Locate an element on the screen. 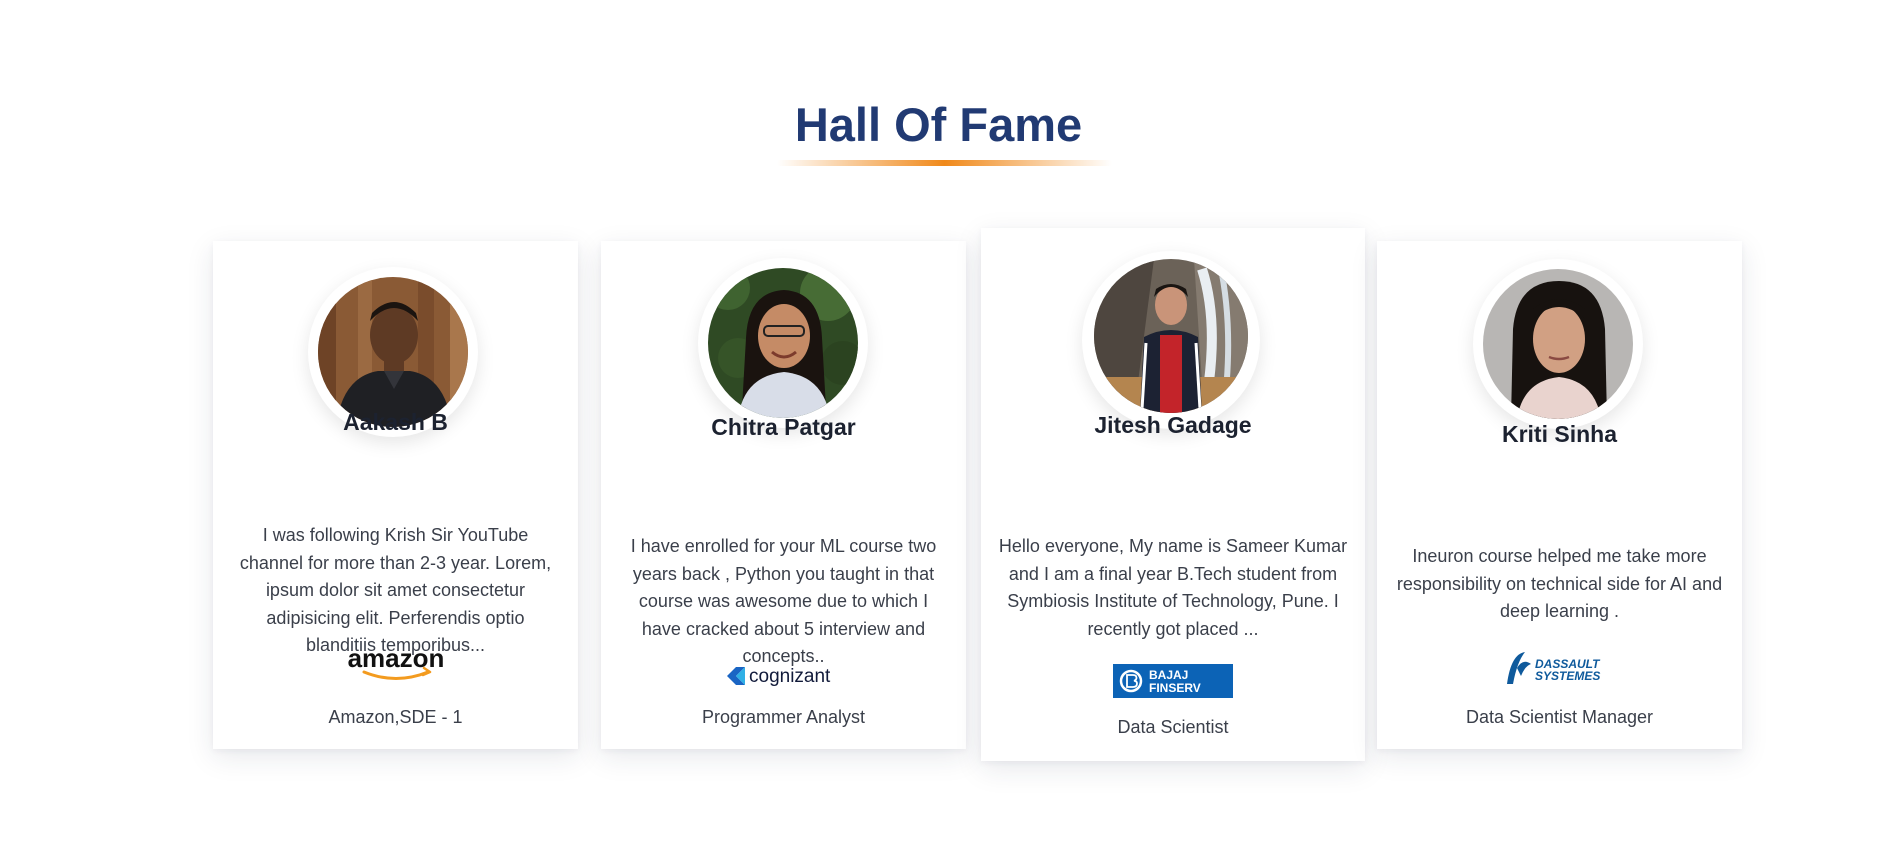 This screenshot has height=858, width=1877. member-role: Data Scientist is located at coordinates (1173, 727).